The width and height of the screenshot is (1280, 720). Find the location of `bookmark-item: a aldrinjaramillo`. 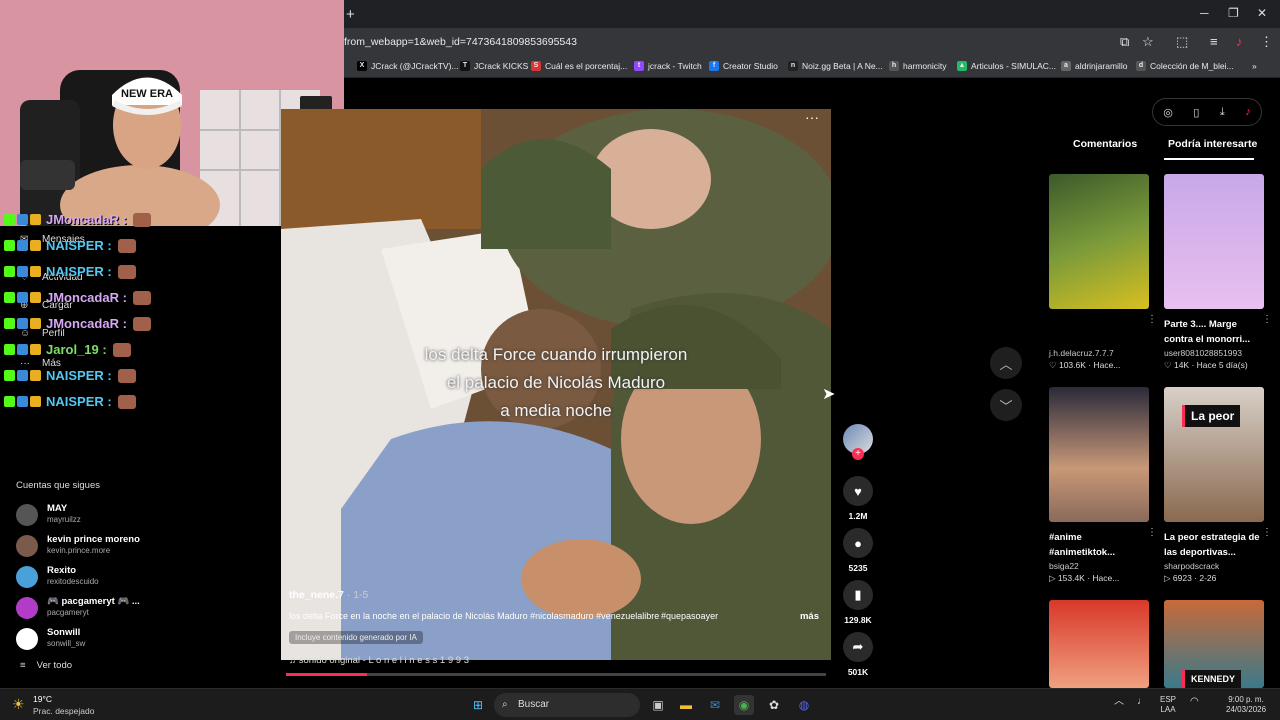

bookmark-item: a aldrinjaramillo is located at coordinates (1094, 66).